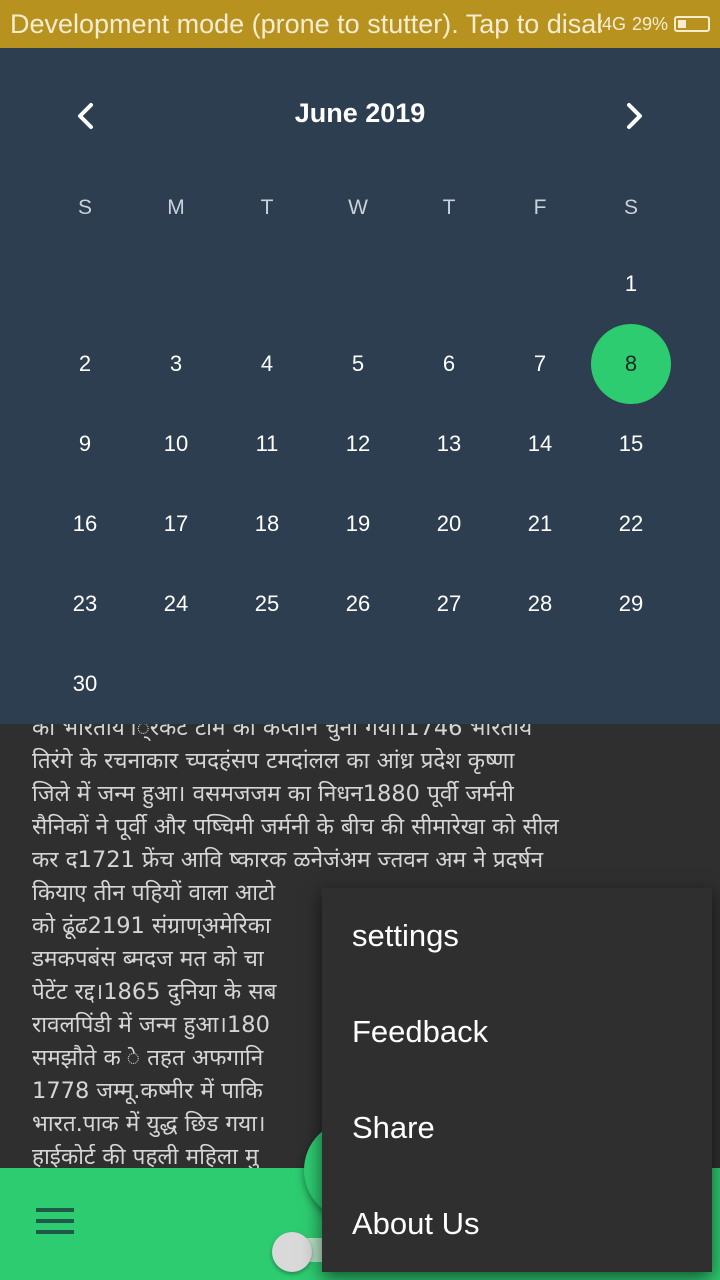 The image size is (720, 1280). I want to click on day-cell: 27, so click(449, 604).